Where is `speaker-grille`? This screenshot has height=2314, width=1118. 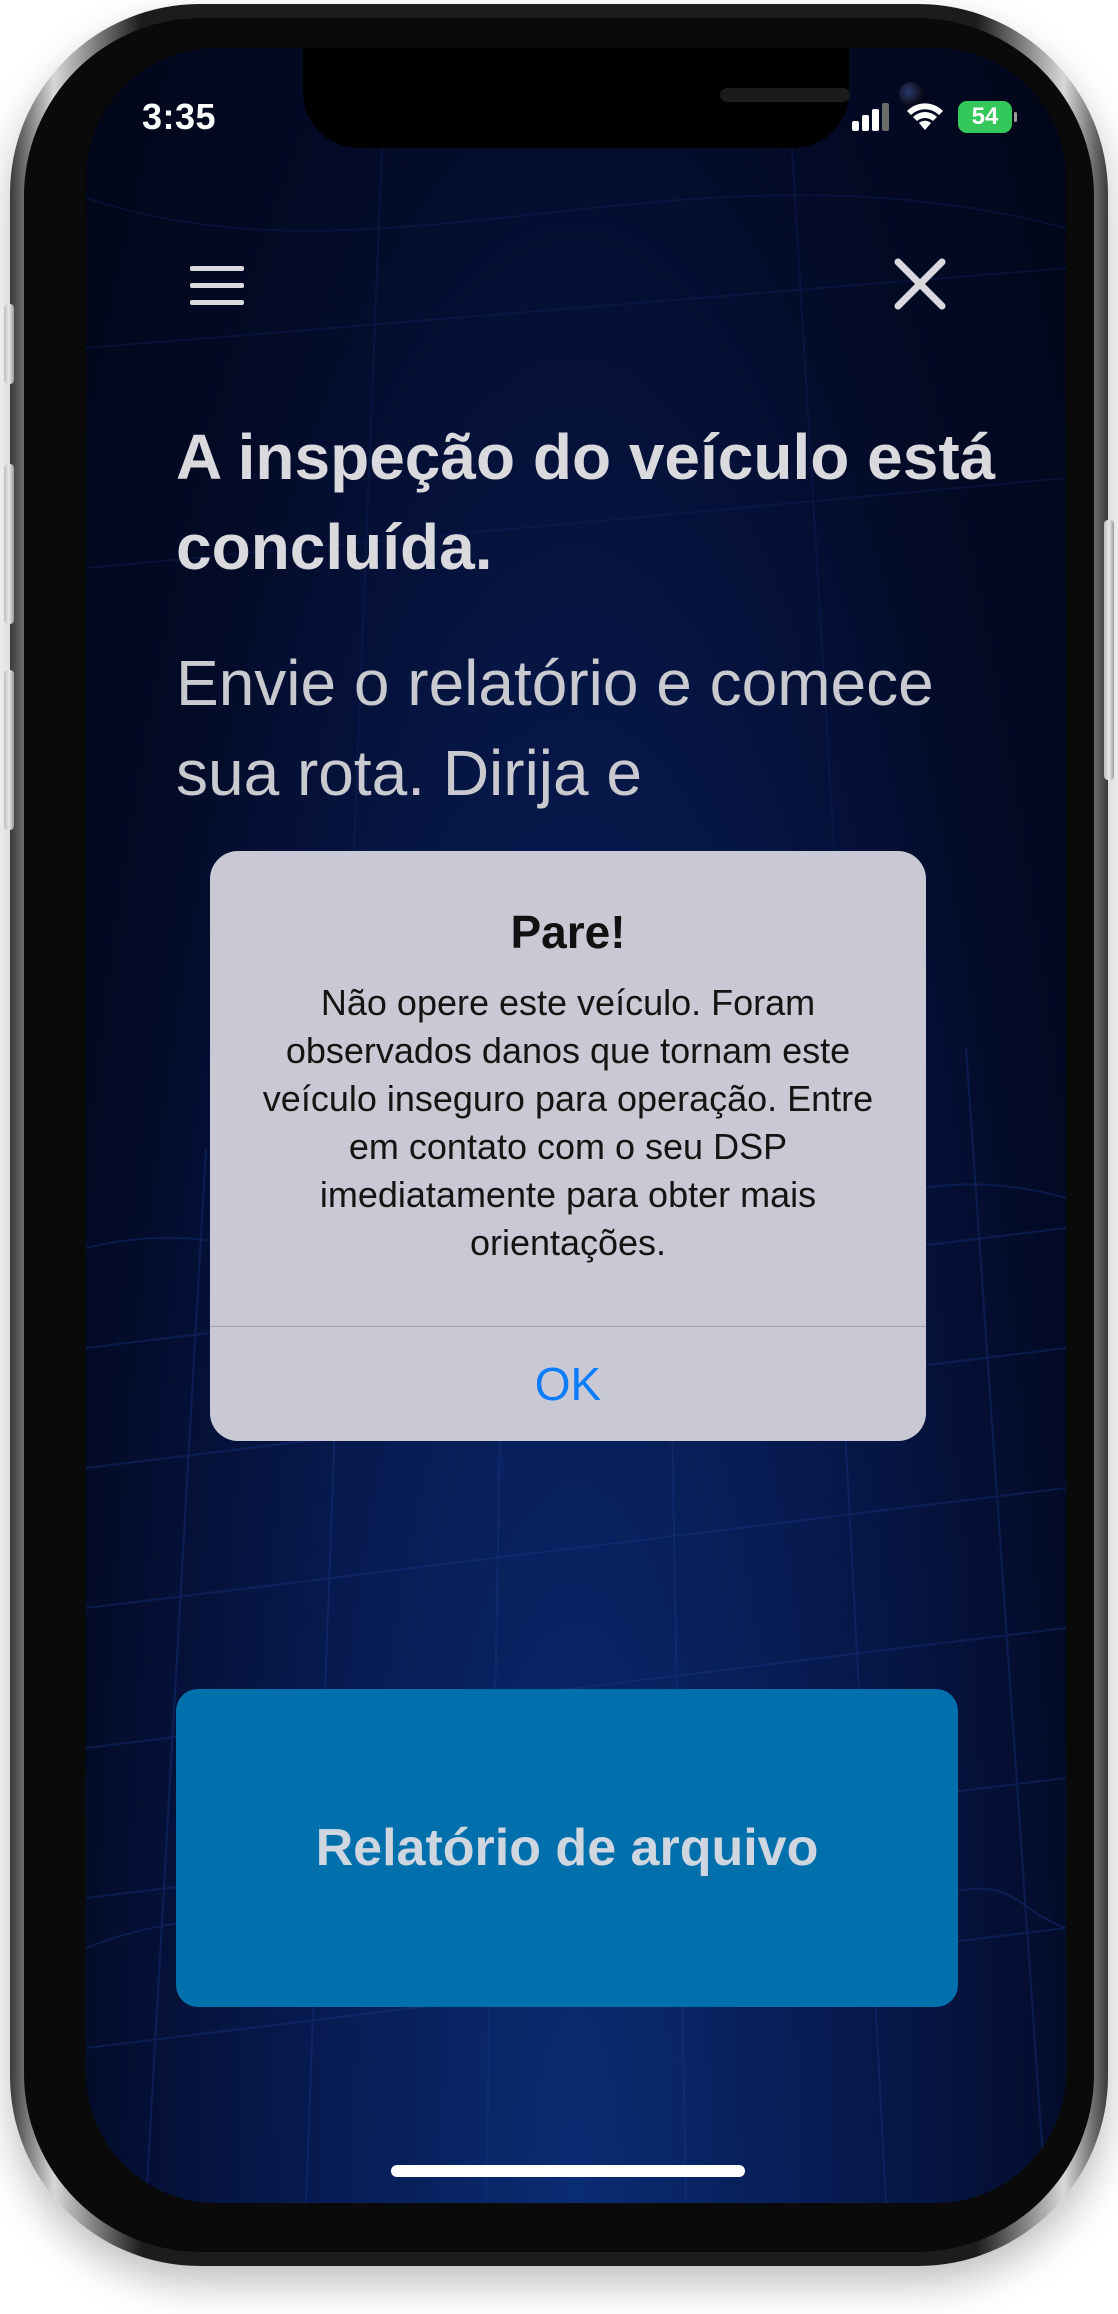 speaker-grille is located at coordinates (785, 95).